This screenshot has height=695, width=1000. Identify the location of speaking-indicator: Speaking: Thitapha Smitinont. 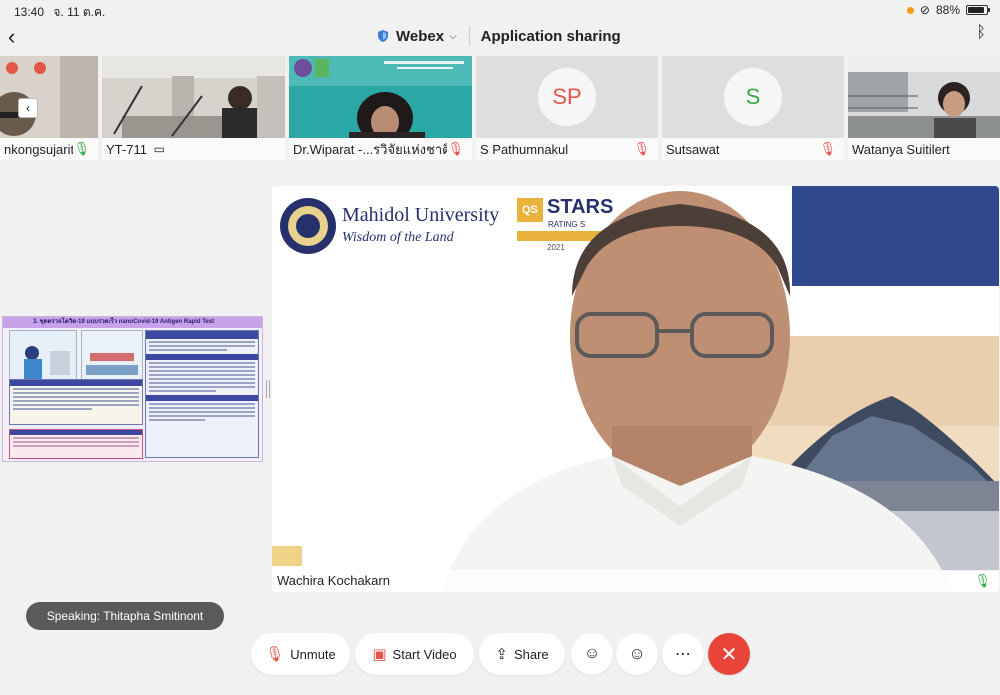
(125, 616).